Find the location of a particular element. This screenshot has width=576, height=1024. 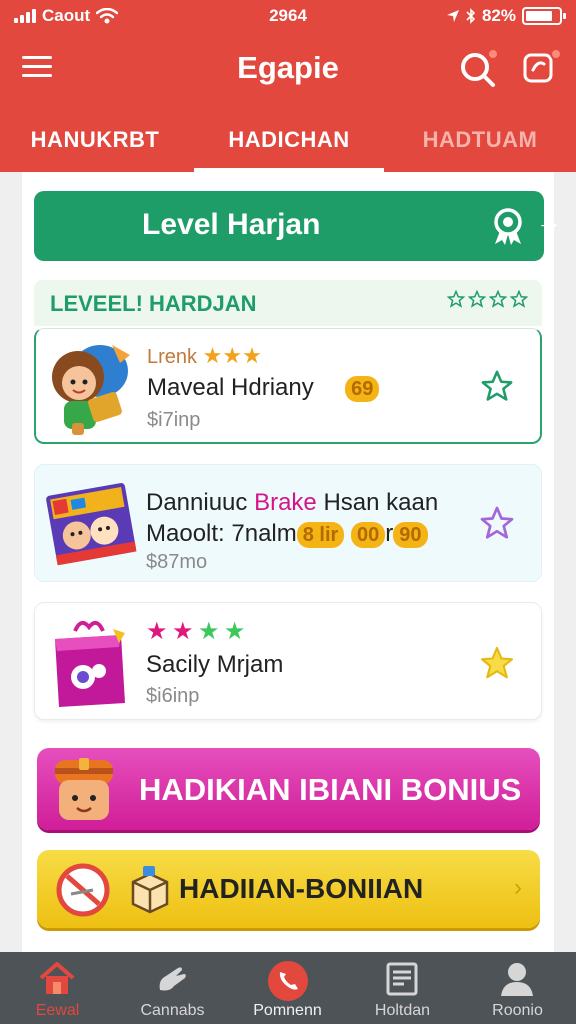

profile-icon is located at coordinates (517, 979).